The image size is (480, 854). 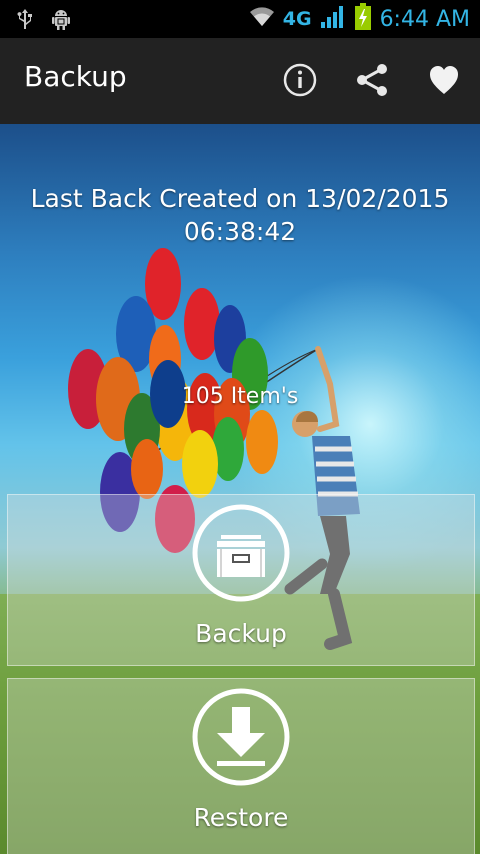 I want to click on backup-label: Backup, so click(x=241, y=633).